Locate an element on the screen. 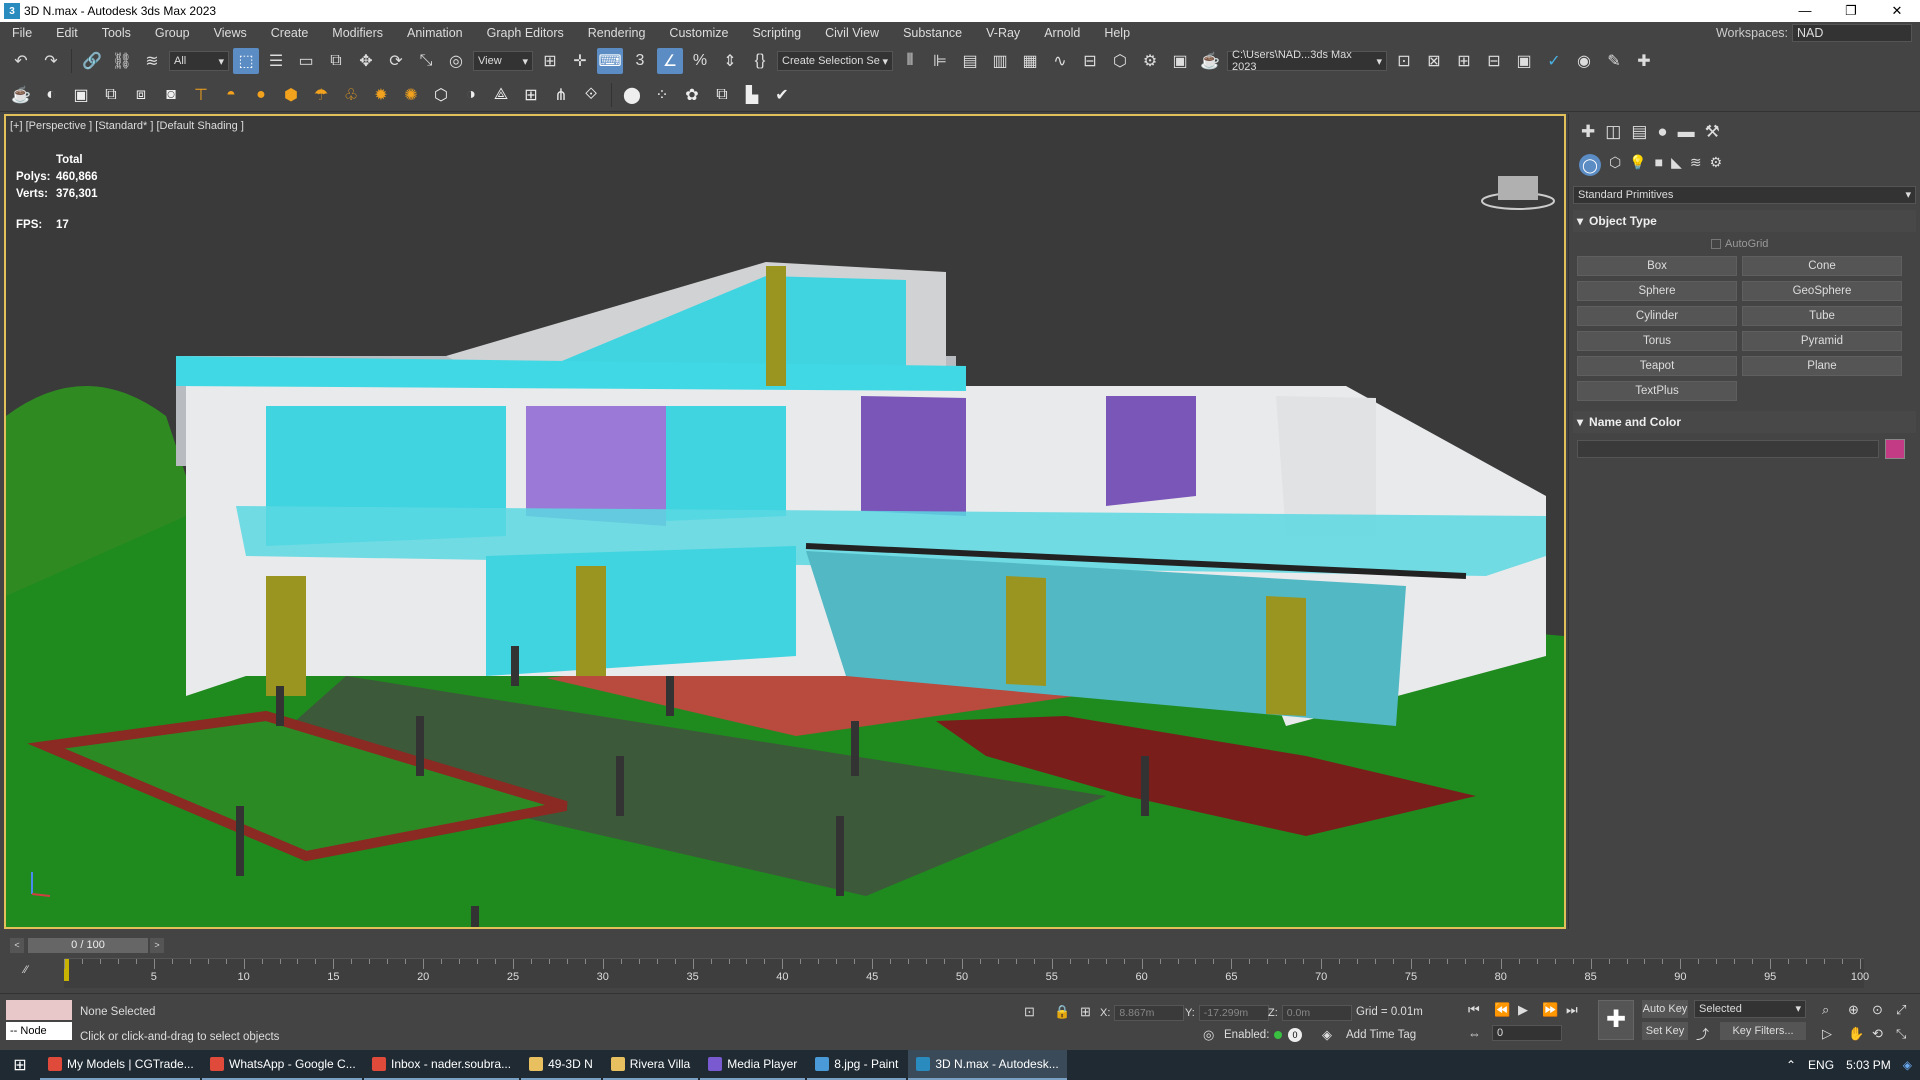 The image size is (1920, 1080). object-type-header: ▾ Object Type is located at coordinates (1744, 221).